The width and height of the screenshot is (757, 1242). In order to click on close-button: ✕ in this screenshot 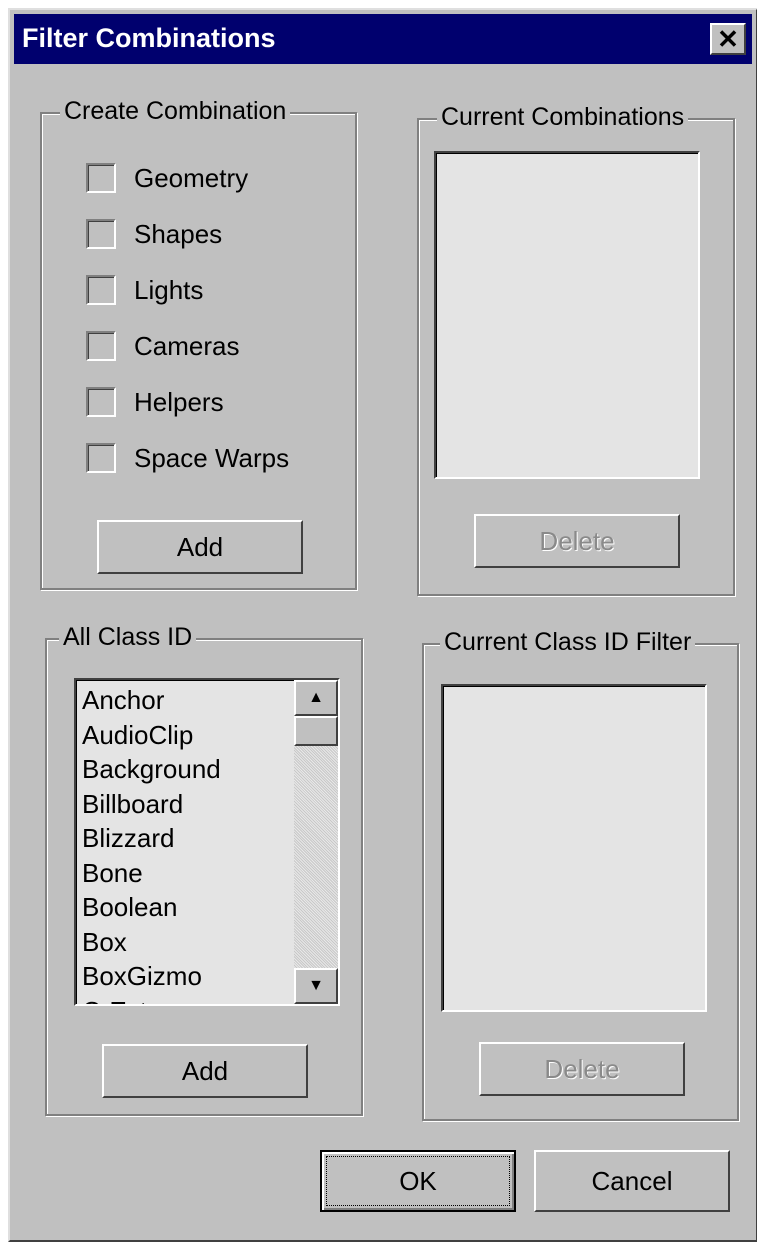, I will do `click(728, 39)`.